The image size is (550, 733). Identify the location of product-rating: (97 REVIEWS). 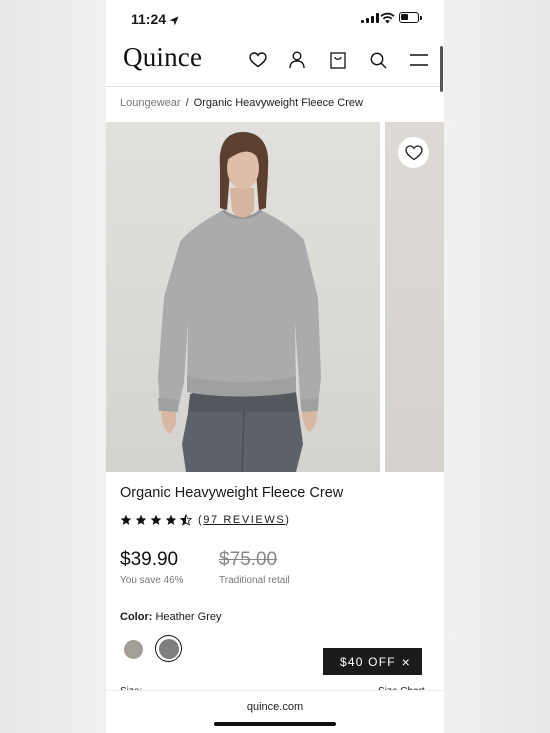
(205, 520).